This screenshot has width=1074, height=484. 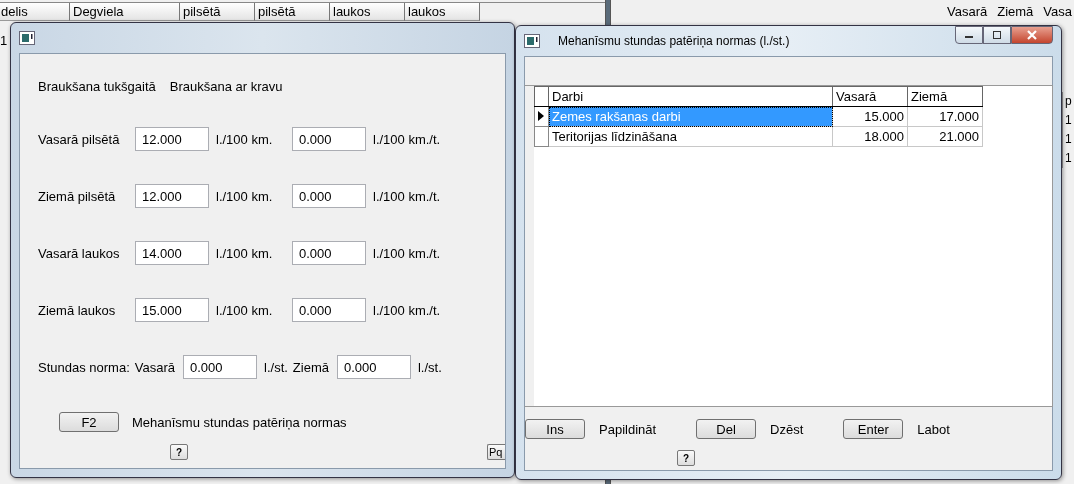 What do you see at coordinates (628, 429) in the screenshot?
I see `button-caption: Papildināt` at bounding box center [628, 429].